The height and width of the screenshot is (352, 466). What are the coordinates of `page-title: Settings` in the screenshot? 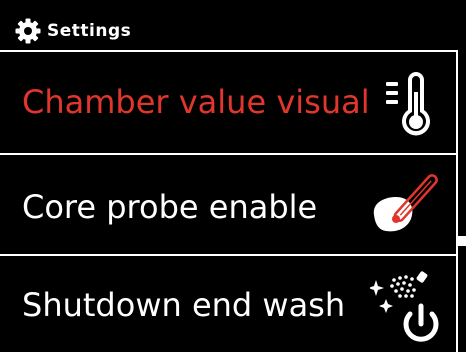 It's located at (89, 31).